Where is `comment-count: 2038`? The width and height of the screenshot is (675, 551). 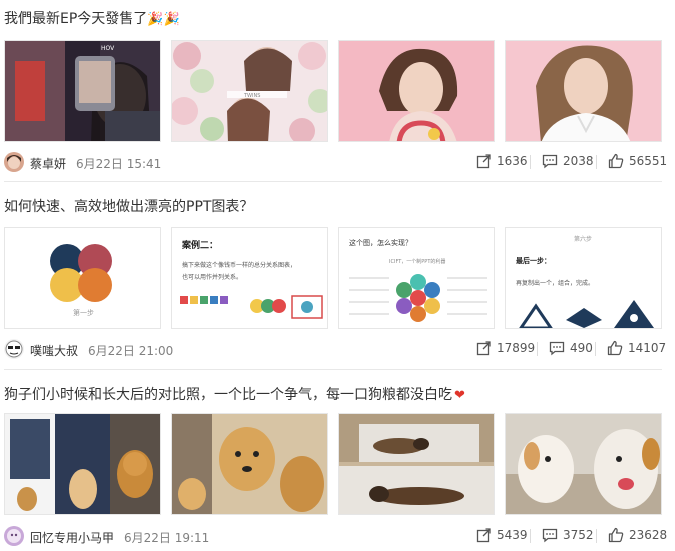
comment-count: 2038 is located at coordinates (578, 161).